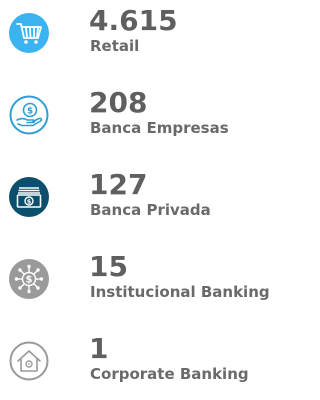 The height and width of the screenshot is (400, 320). What do you see at coordinates (133, 20) in the screenshot?
I see `segment-value: 4.615` at bounding box center [133, 20].